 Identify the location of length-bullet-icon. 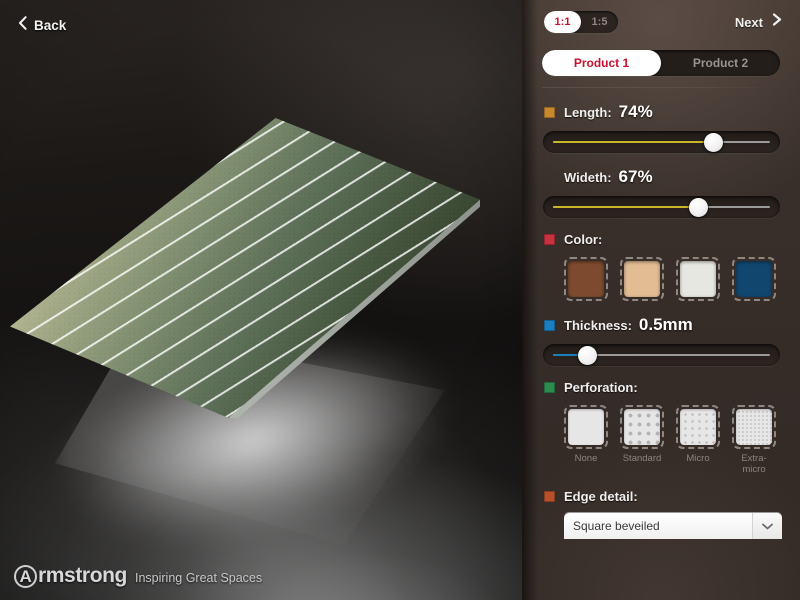
(549, 112).